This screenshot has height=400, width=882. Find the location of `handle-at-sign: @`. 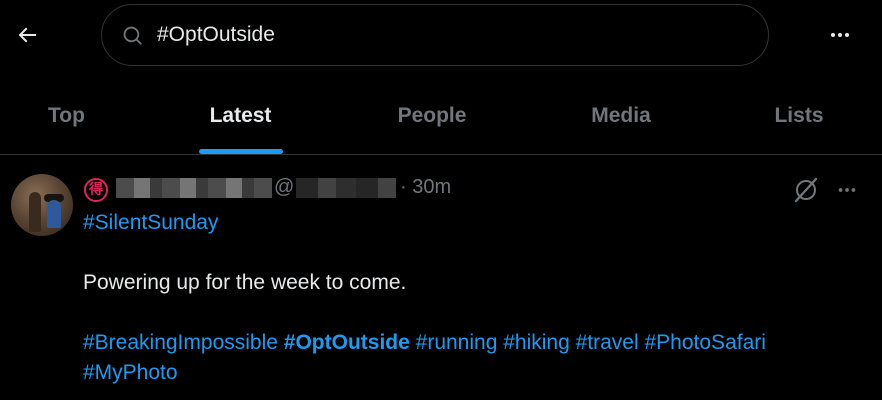

handle-at-sign: @ is located at coordinates (284, 187).